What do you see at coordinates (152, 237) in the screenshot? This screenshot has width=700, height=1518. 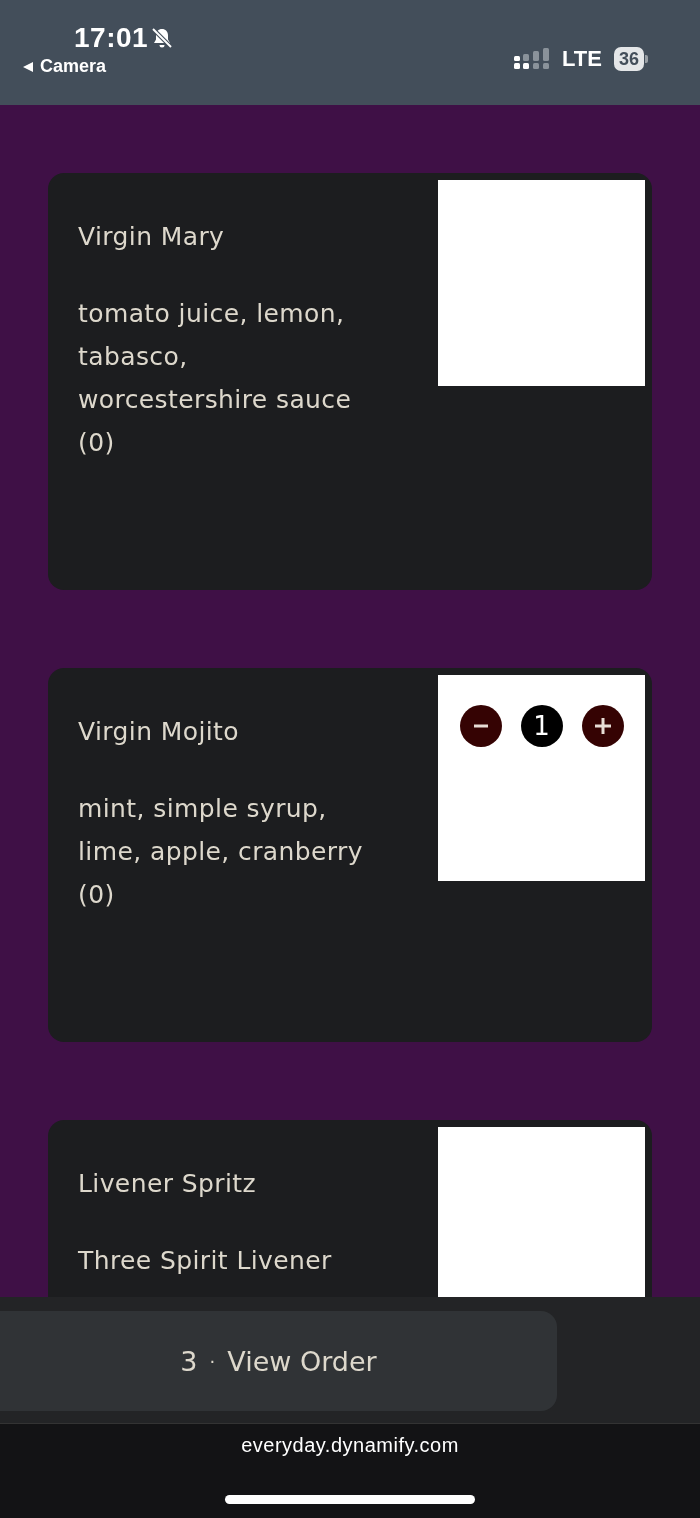 I see `item-name: Virgin Mary` at bounding box center [152, 237].